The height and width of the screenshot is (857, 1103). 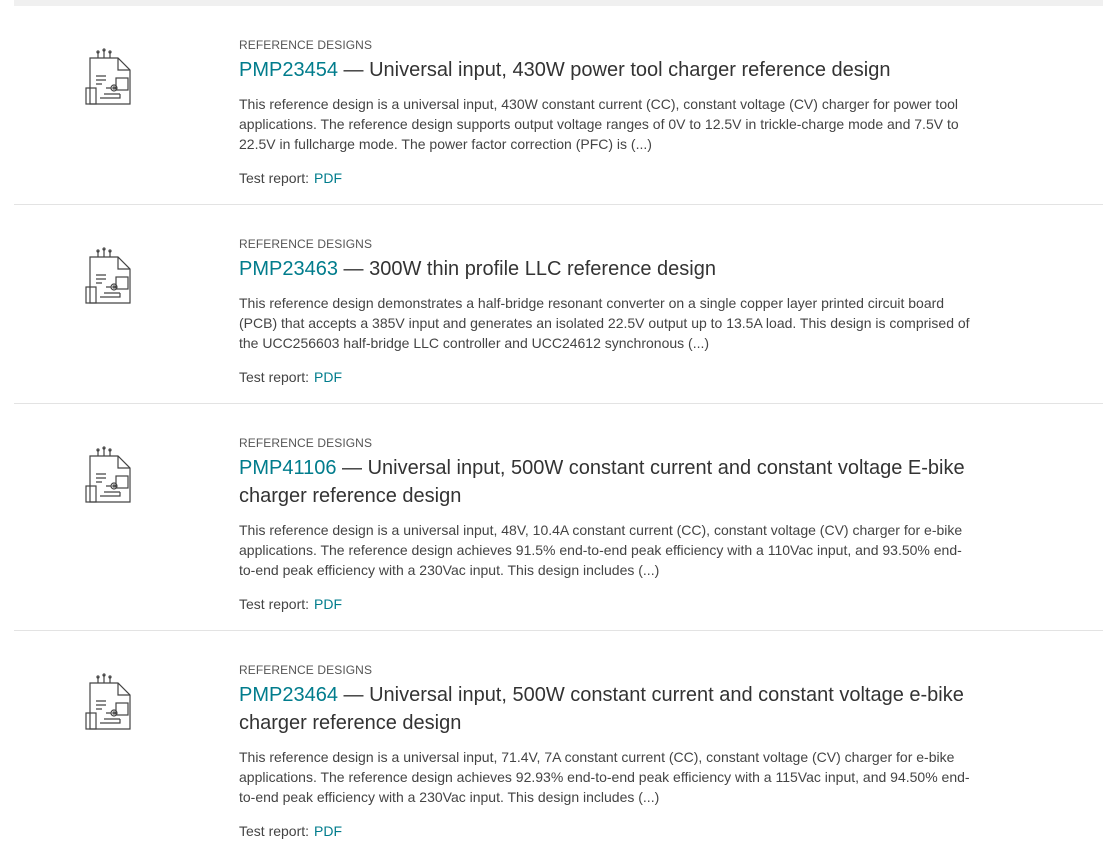 What do you see at coordinates (288, 269) in the screenshot?
I see `result-part-number-link: PMP23463` at bounding box center [288, 269].